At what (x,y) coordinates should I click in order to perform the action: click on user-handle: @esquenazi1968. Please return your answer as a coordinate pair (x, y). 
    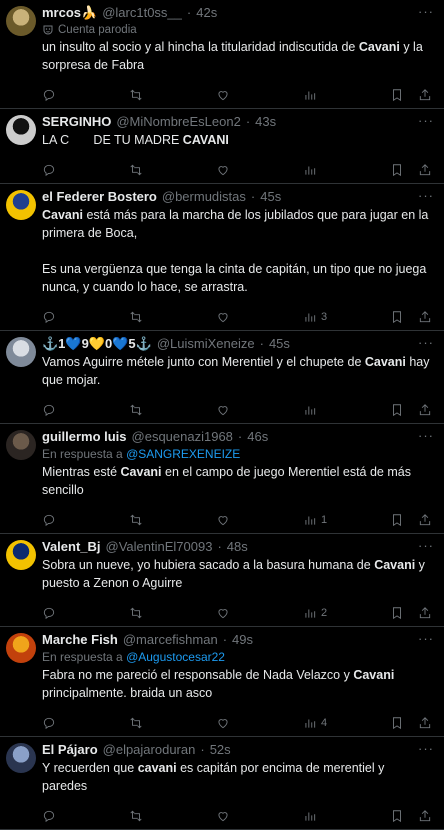
    Looking at the image, I should click on (182, 437).